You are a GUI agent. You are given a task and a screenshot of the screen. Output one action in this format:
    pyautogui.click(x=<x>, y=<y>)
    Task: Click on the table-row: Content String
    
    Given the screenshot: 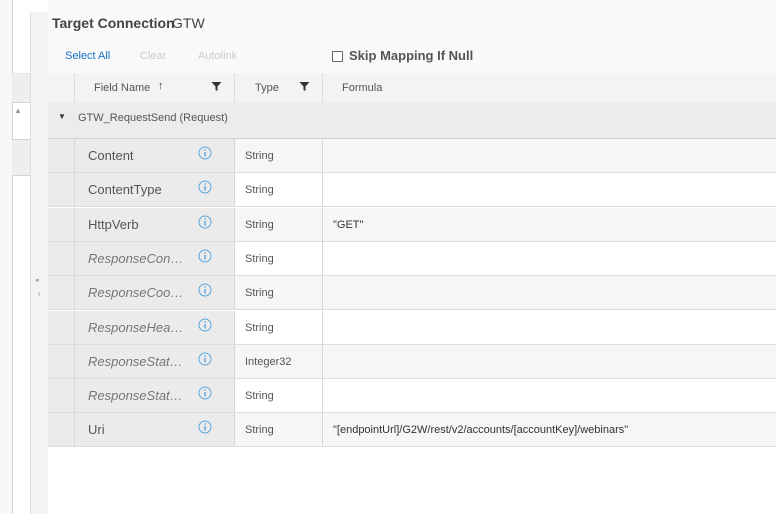 What is the action you would take?
    pyautogui.click(x=412, y=156)
    